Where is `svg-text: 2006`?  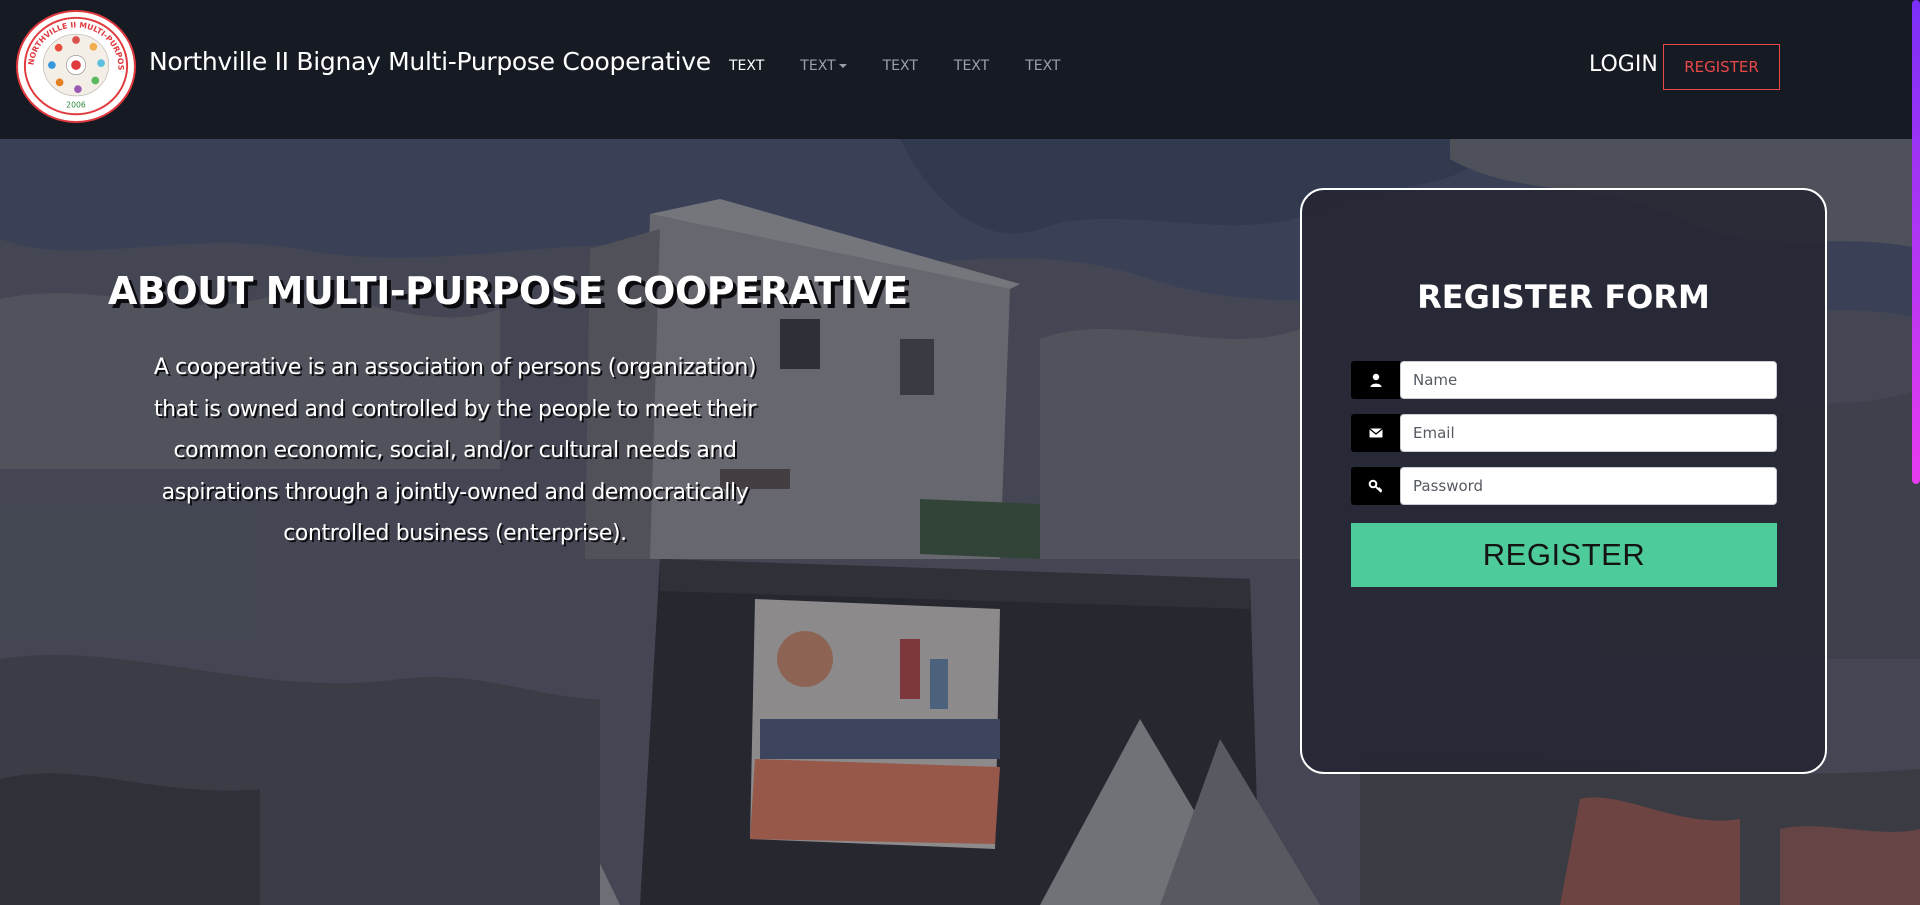
svg-text: 2006 is located at coordinates (76, 104).